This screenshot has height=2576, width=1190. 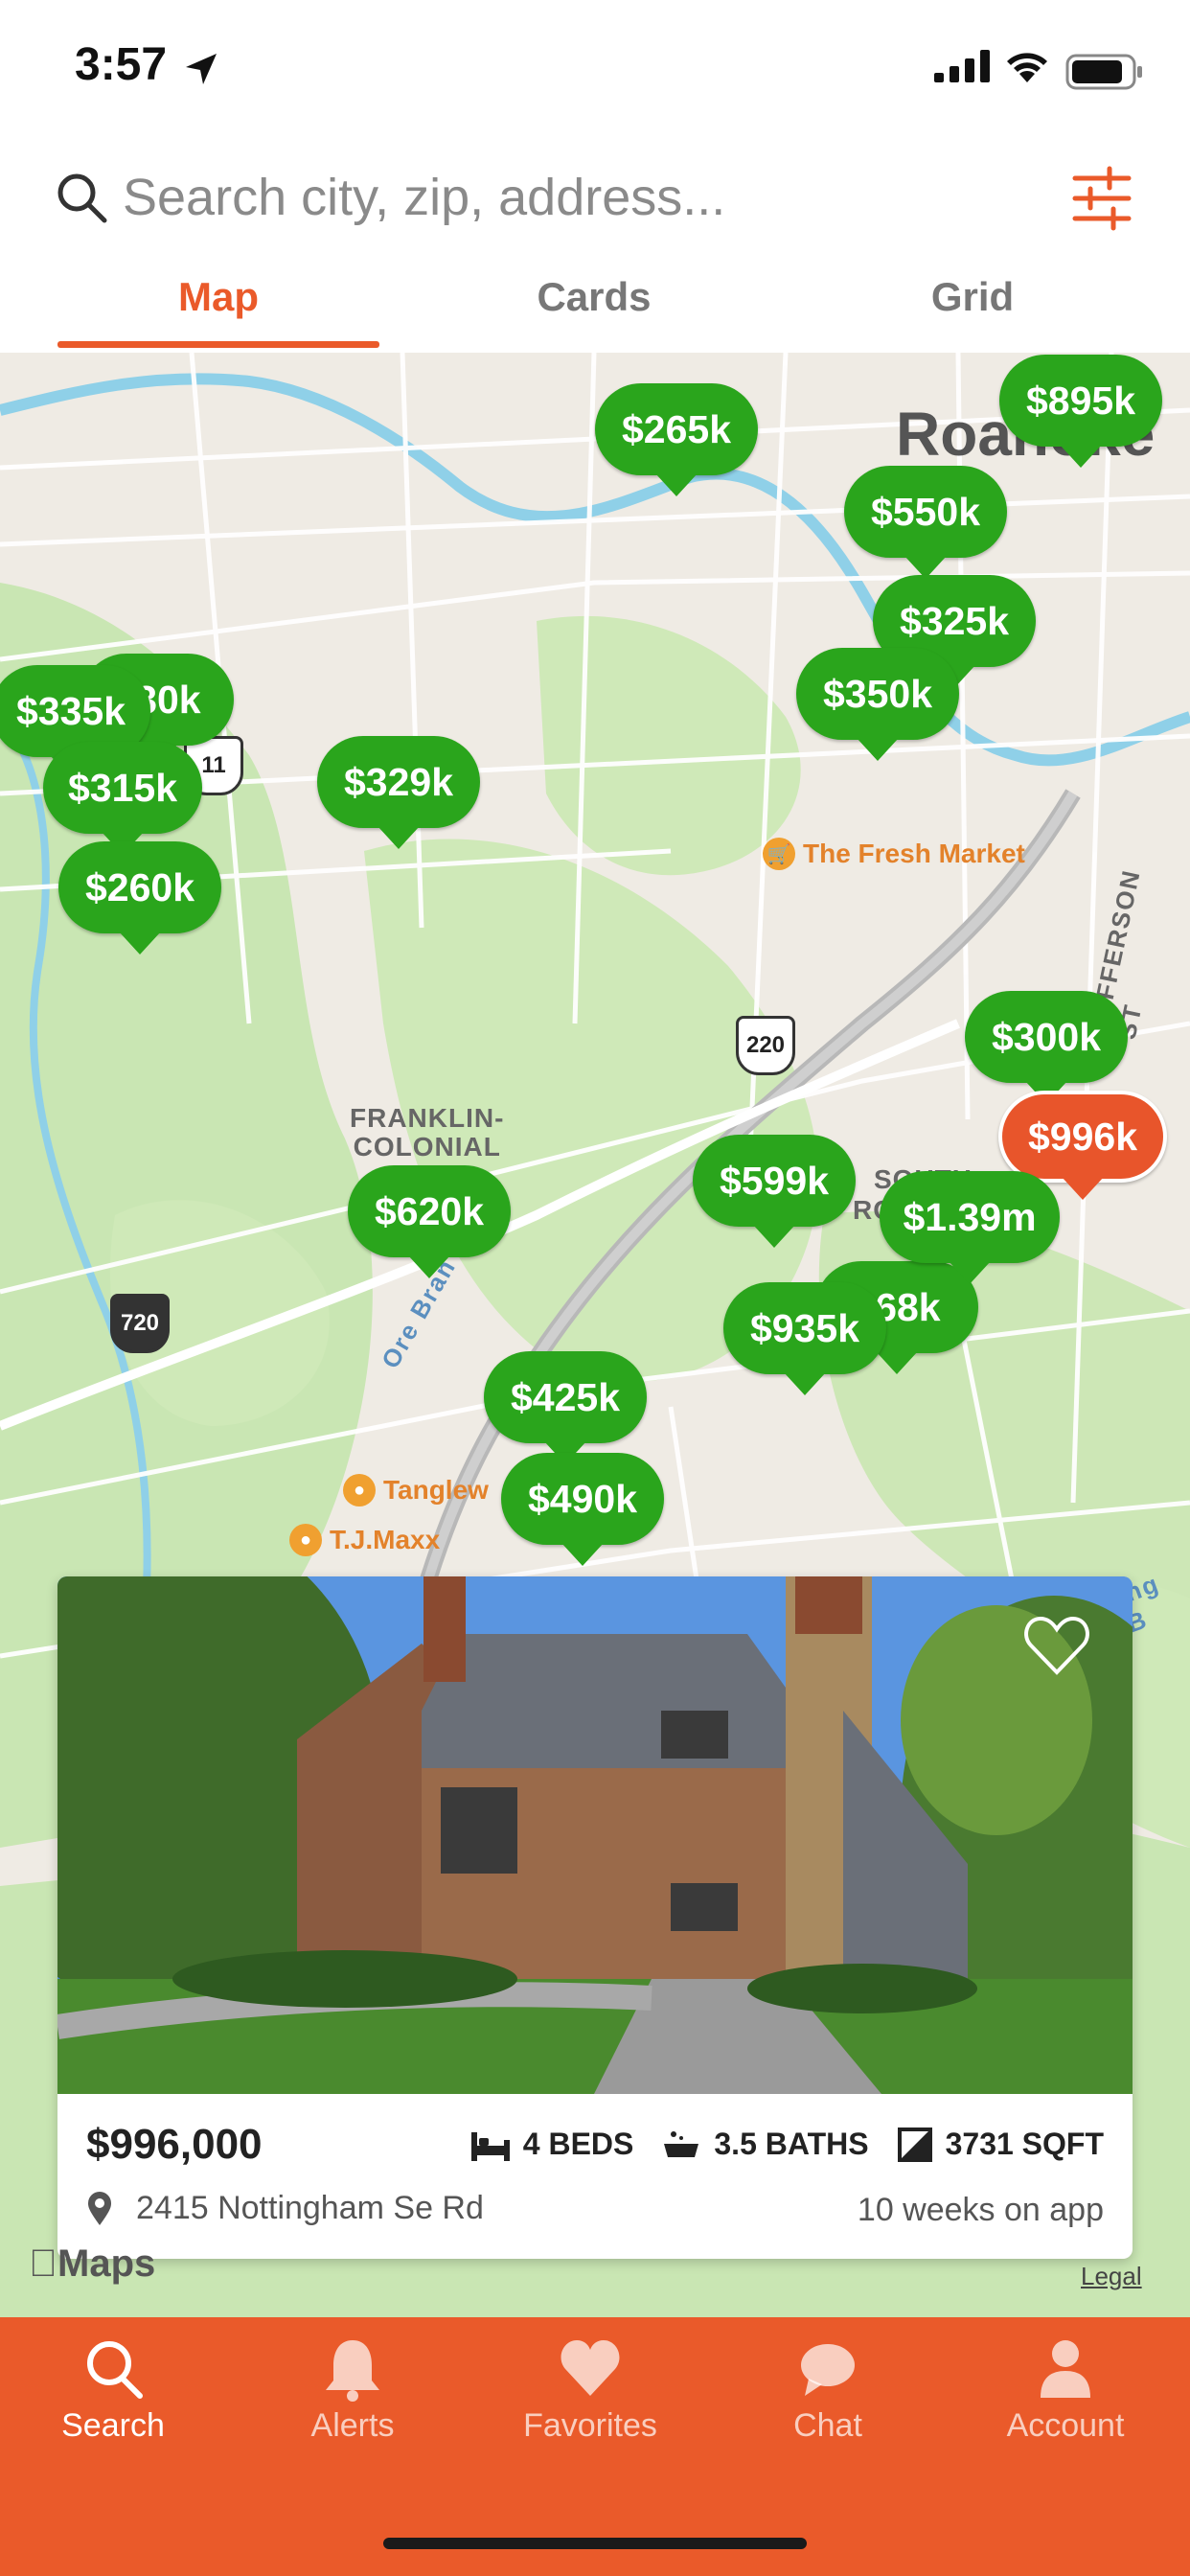 What do you see at coordinates (140, 1323) in the screenshot?
I see `route-shield: 720` at bounding box center [140, 1323].